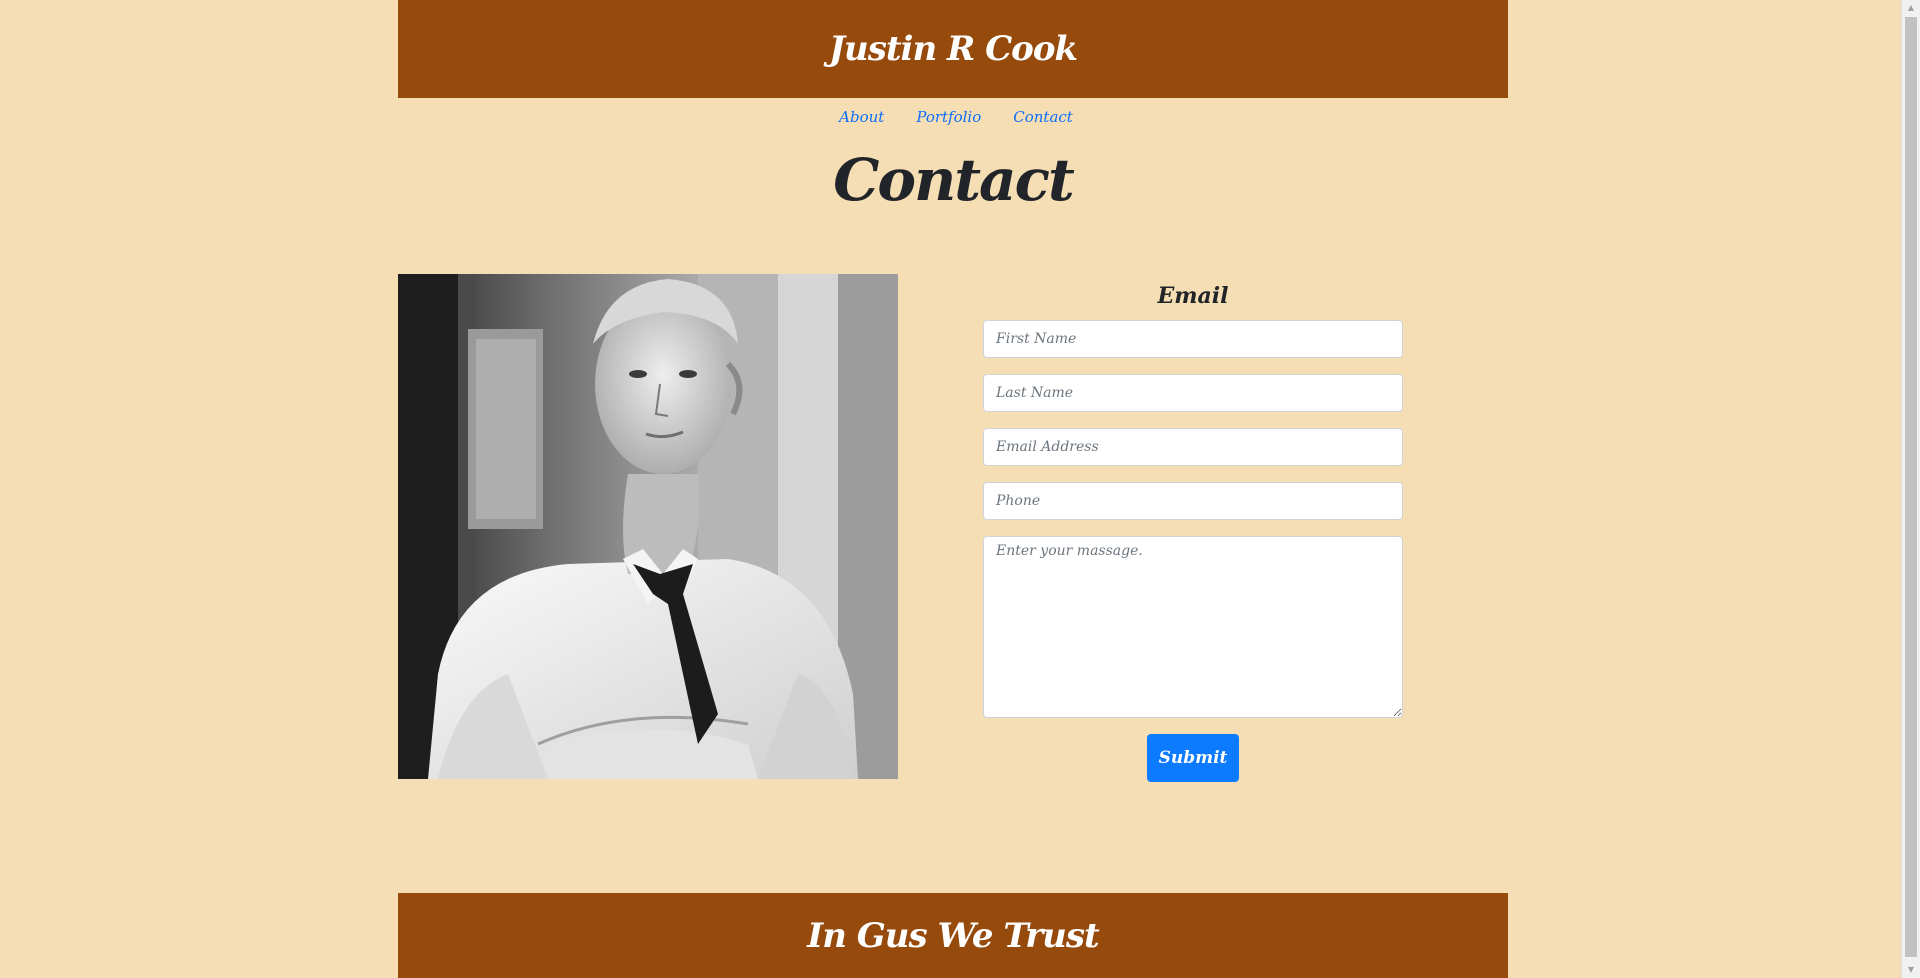  I want to click on nav-link-contact: Contact, so click(1043, 121).